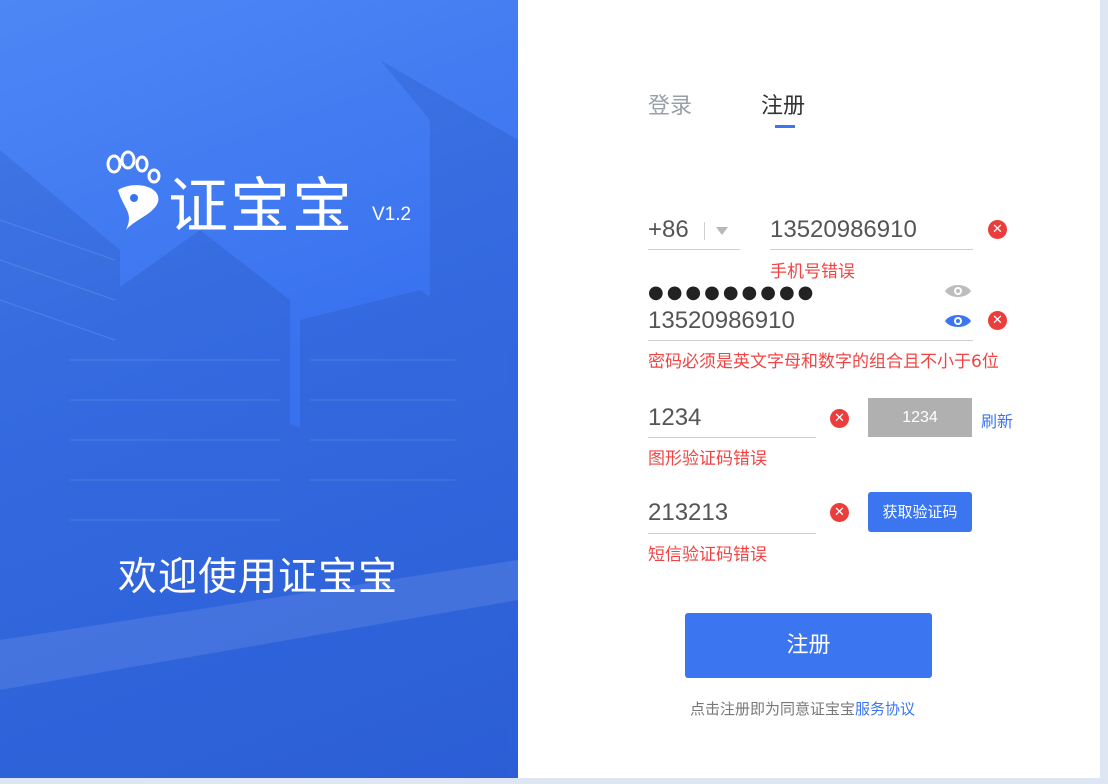 This screenshot has height=784, width=1108. I want to click on divider, so click(704, 231).